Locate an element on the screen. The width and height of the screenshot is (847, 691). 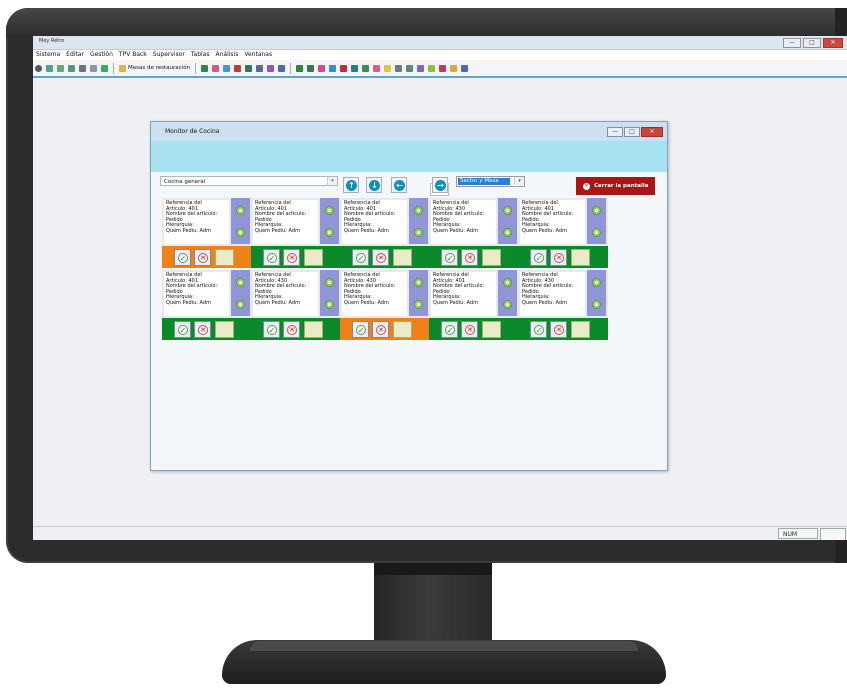
wallet-icon is located at coordinates (344, 68).